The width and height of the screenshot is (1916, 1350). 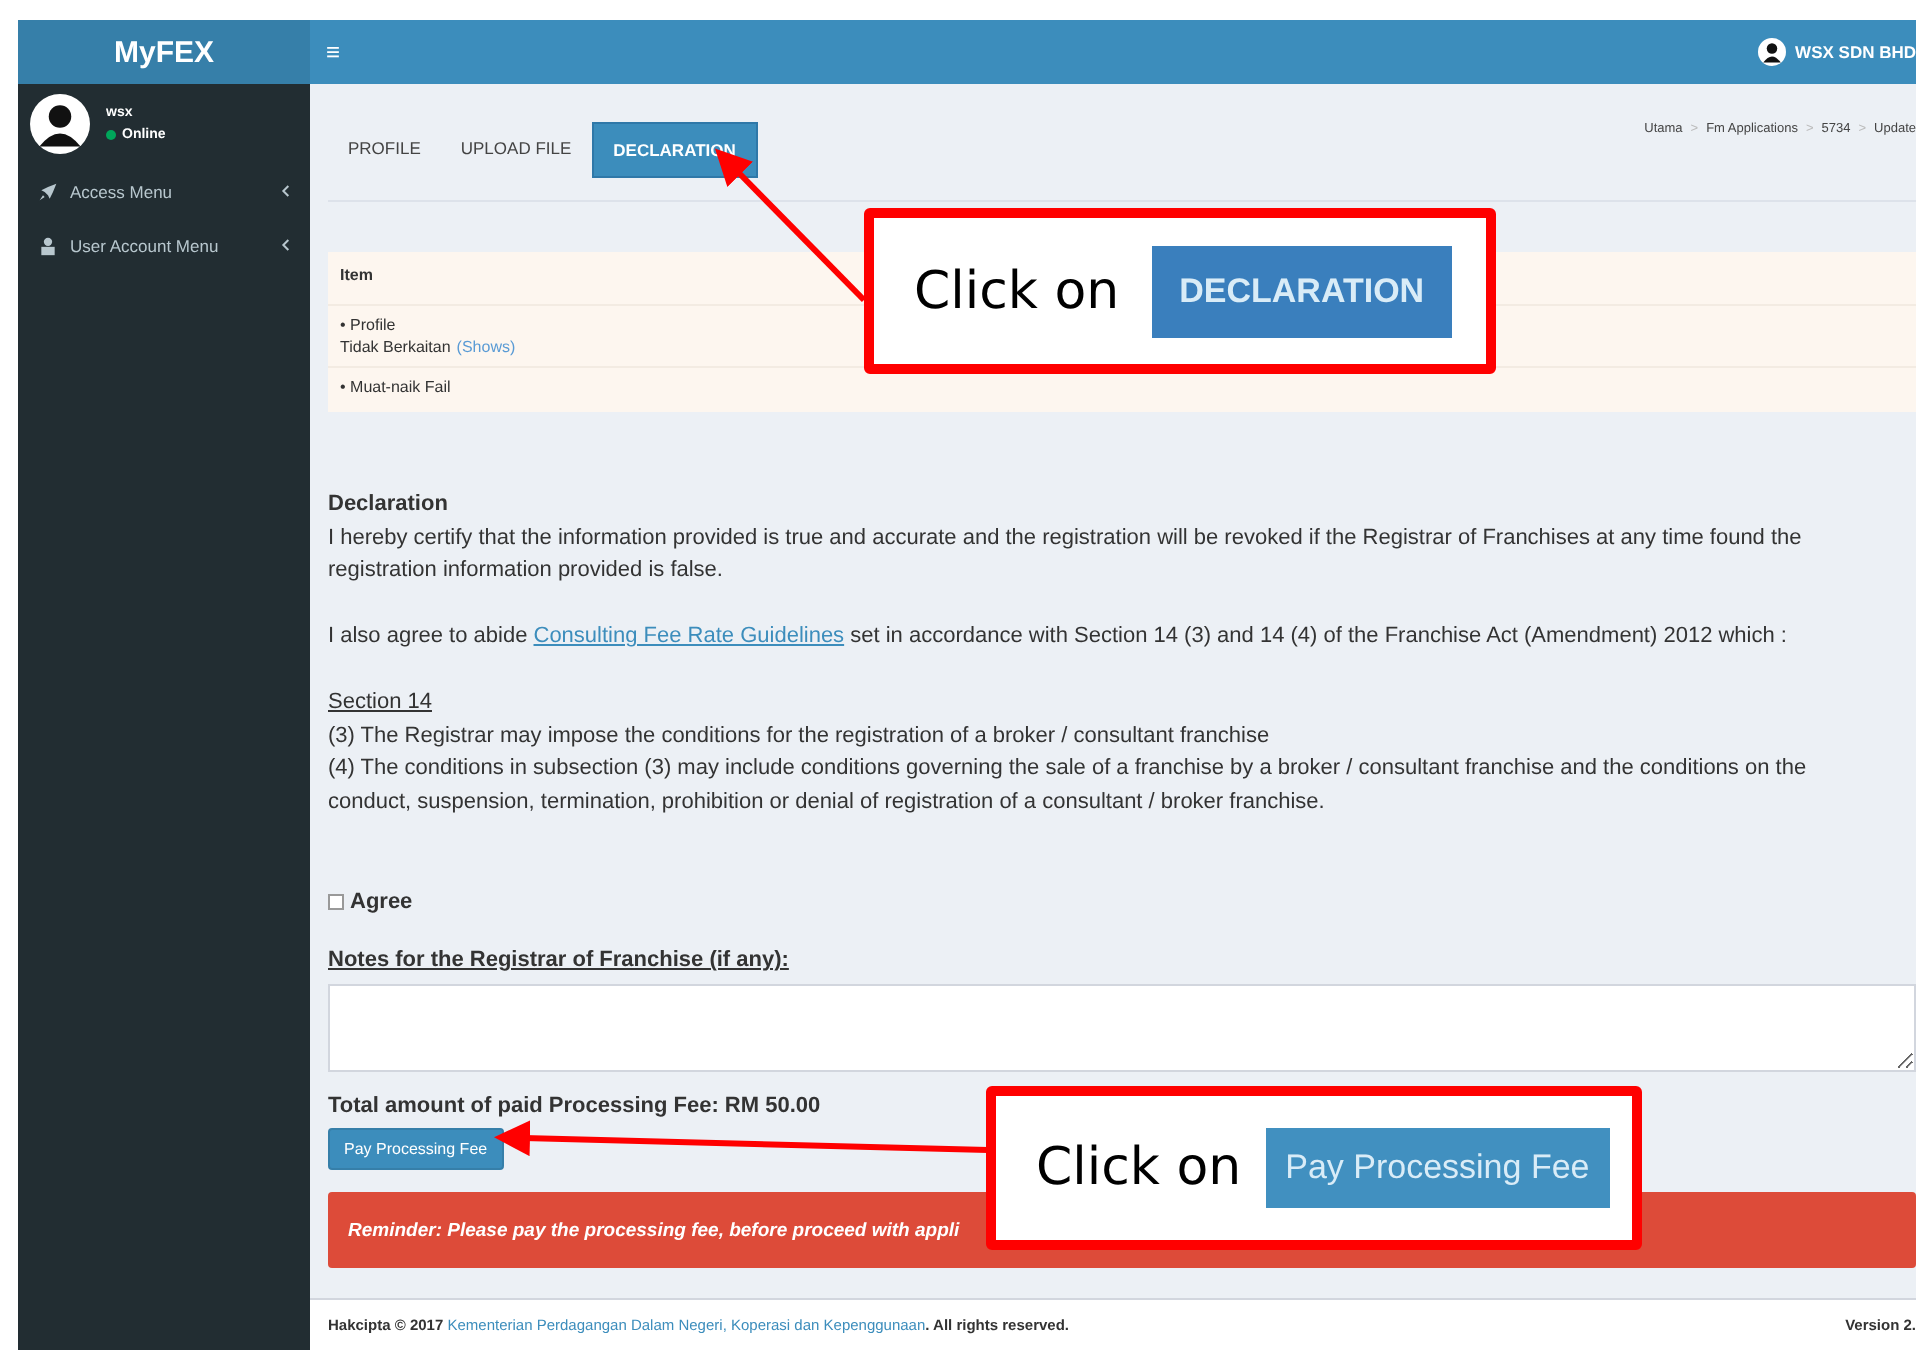 What do you see at coordinates (164, 52) in the screenshot?
I see `app-logo: MyFEX` at bounding box center [164, 52].